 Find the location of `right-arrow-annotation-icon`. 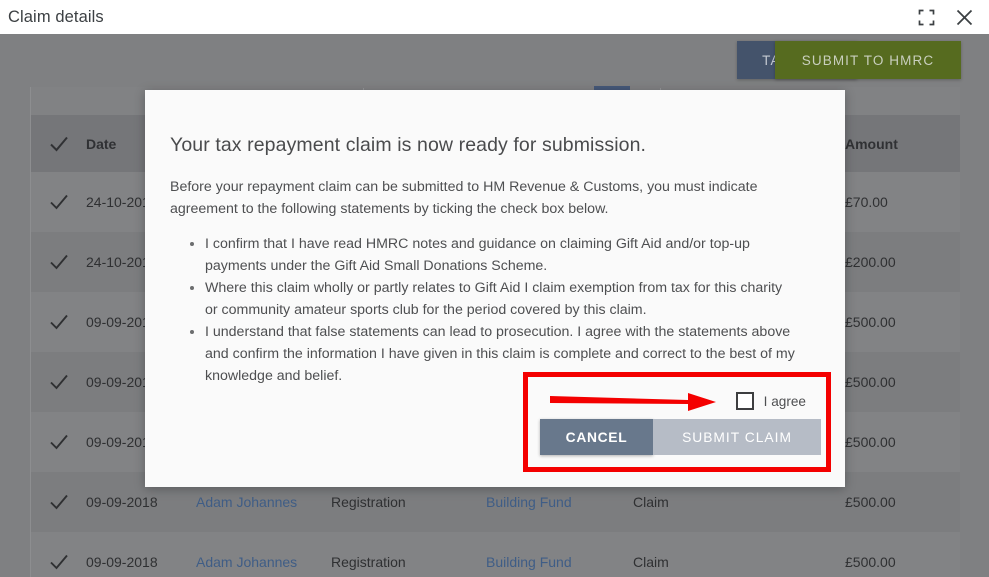

right-arrow-annotation-icon is located at coordinates (633, 402).